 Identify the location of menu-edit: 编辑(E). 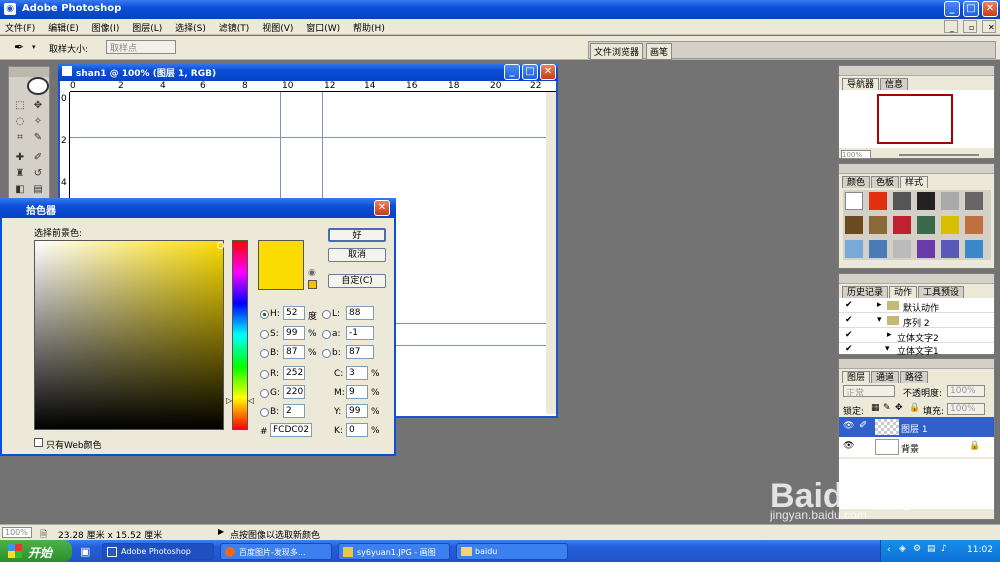
(63, 26).